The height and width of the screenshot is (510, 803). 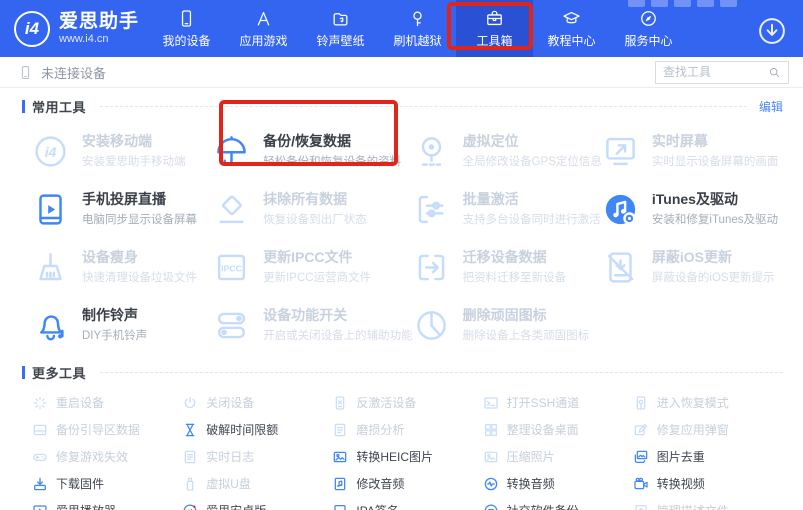 I want to click on nav-item: 铃声壁纸, so click(x=340, y=28).